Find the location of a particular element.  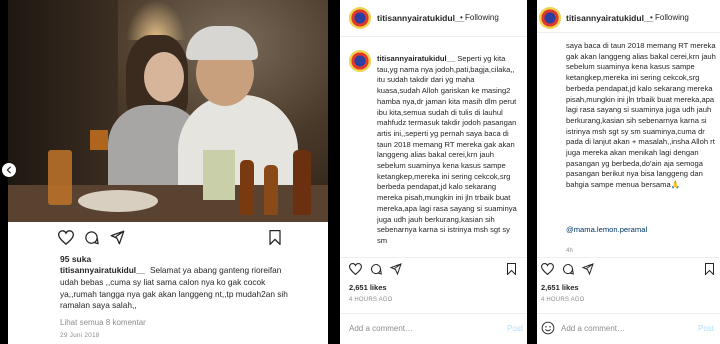

prev-arrow-button is located at coordinates (9, 170).